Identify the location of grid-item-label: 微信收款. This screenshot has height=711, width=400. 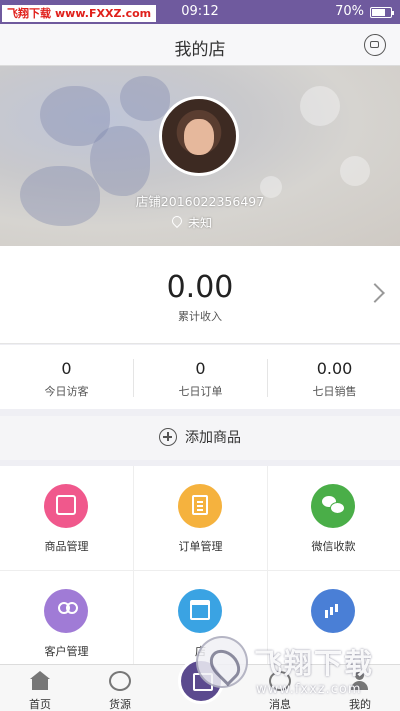
(333, 546).